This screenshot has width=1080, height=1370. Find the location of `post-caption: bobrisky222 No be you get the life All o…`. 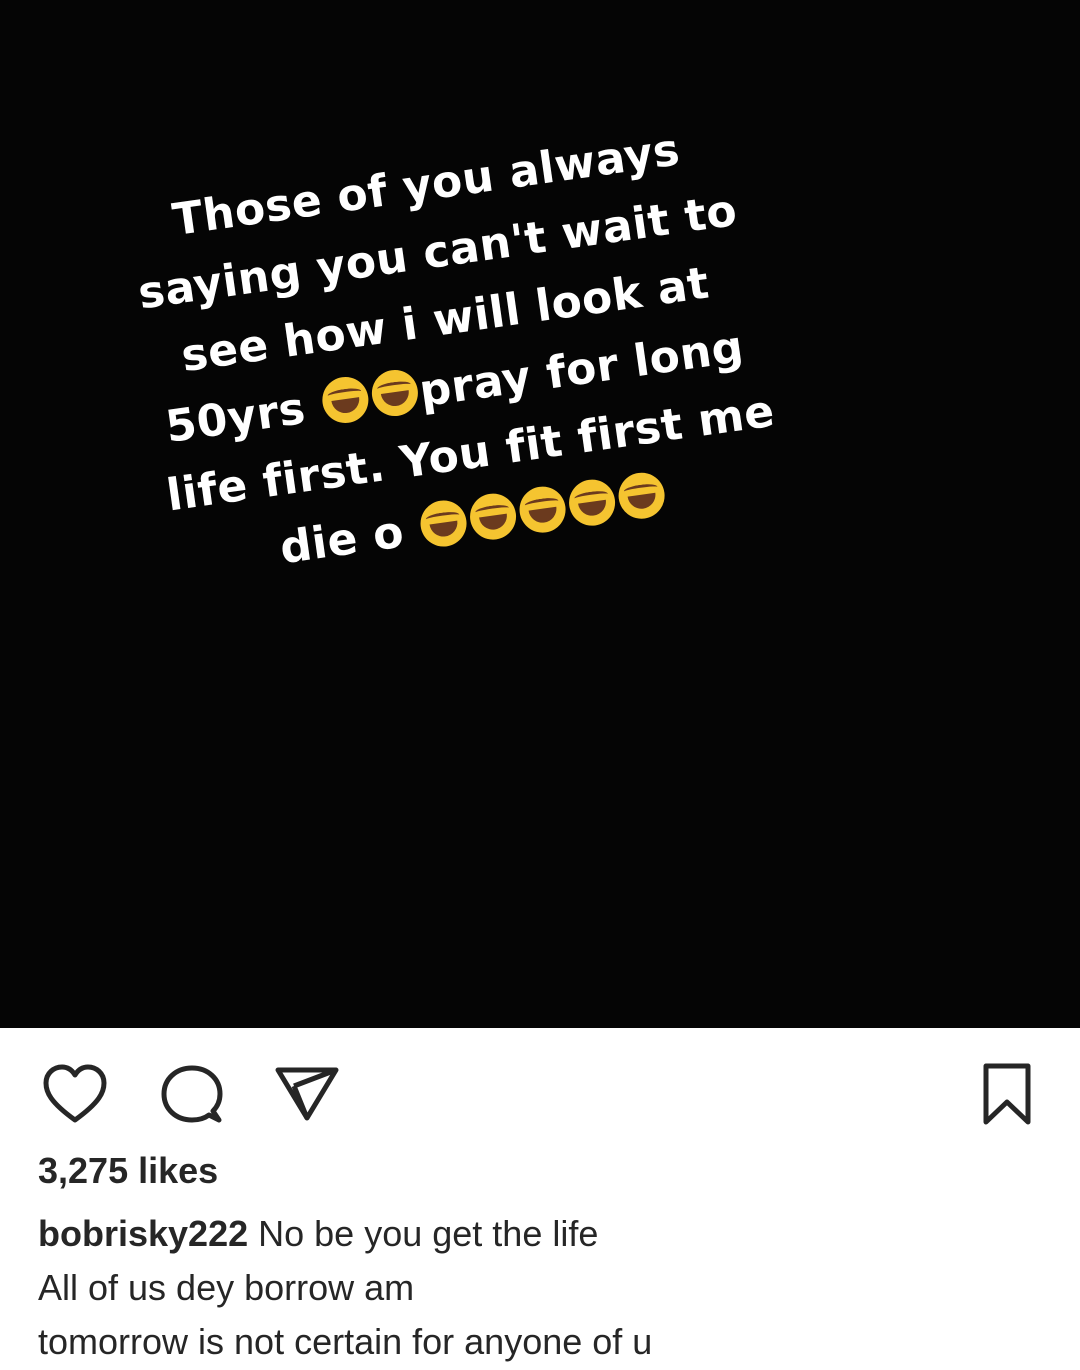

post-caption: bobrisky222 No be you get the life All o… is located at coordinates (543, 1288).